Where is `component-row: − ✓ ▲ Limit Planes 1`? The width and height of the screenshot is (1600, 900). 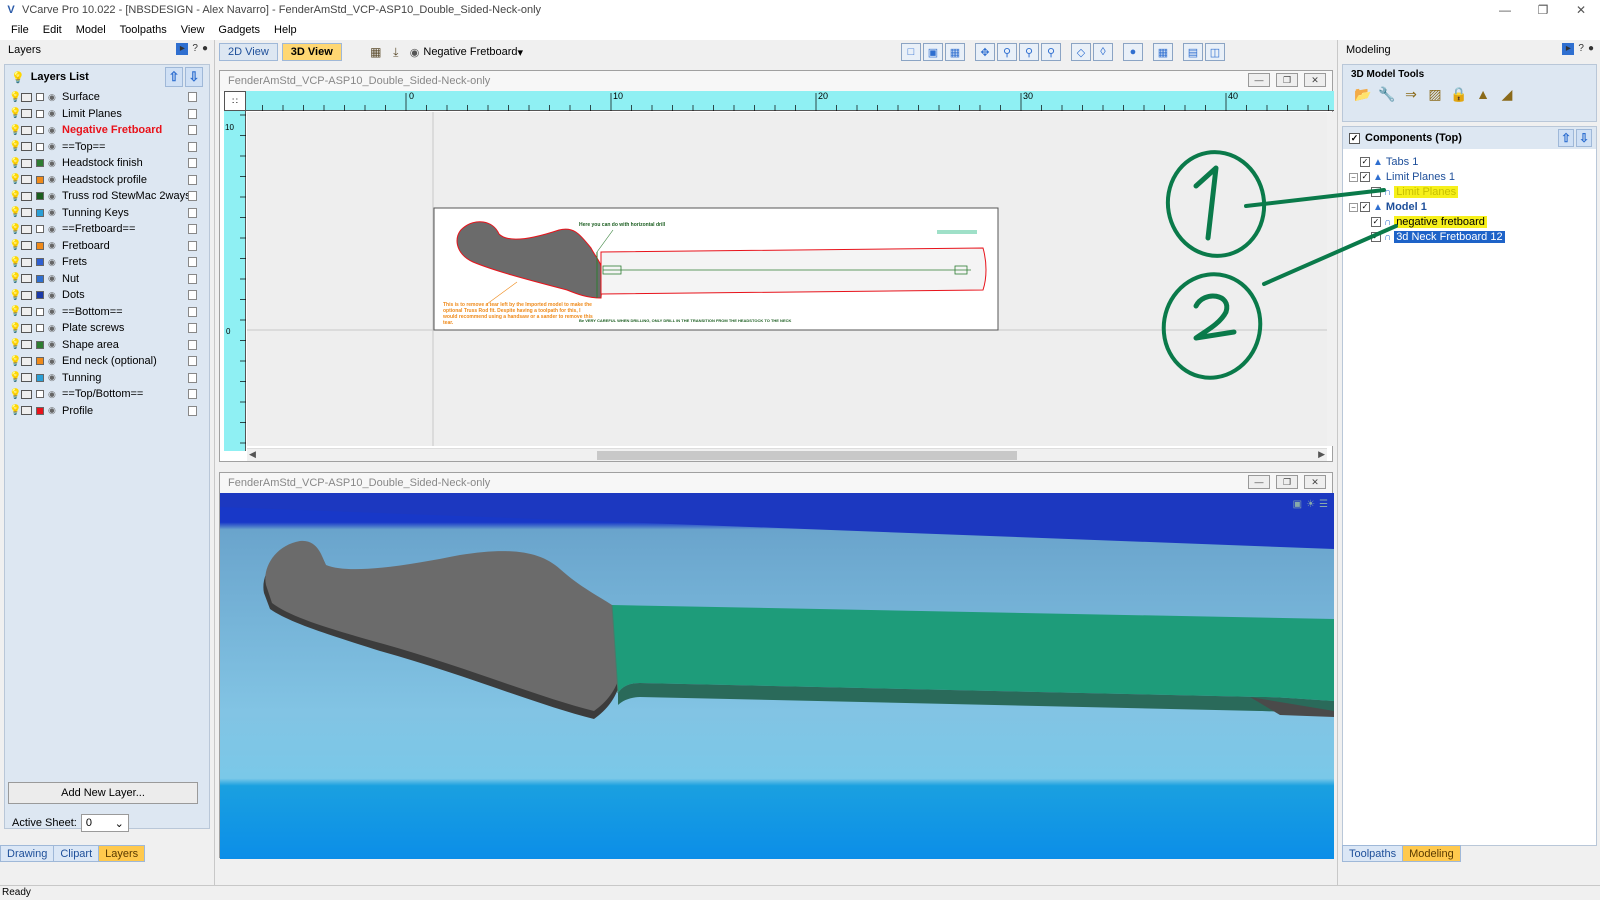
component-row: − ✓ ▲ Limit Planes 1 is located at coordinates (1402, 177).